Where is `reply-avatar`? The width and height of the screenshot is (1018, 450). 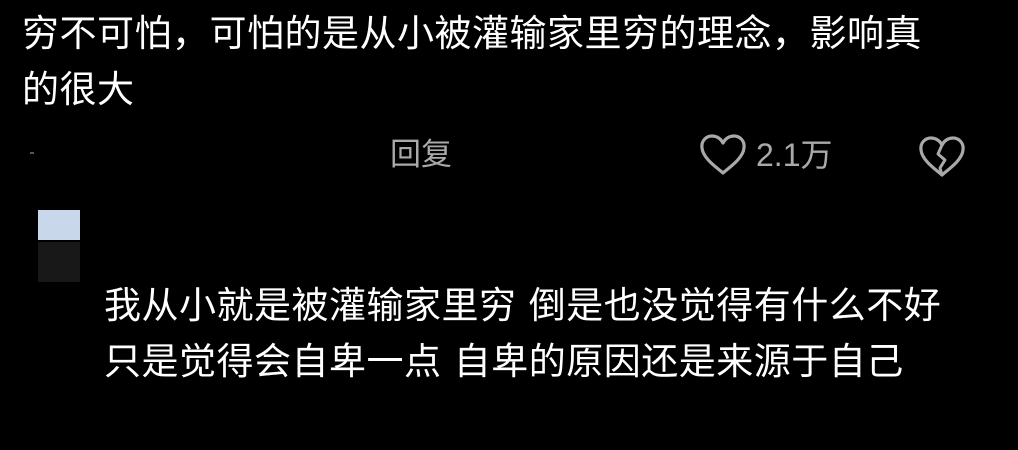 reply-avatar is located at coordinates (59, 246).